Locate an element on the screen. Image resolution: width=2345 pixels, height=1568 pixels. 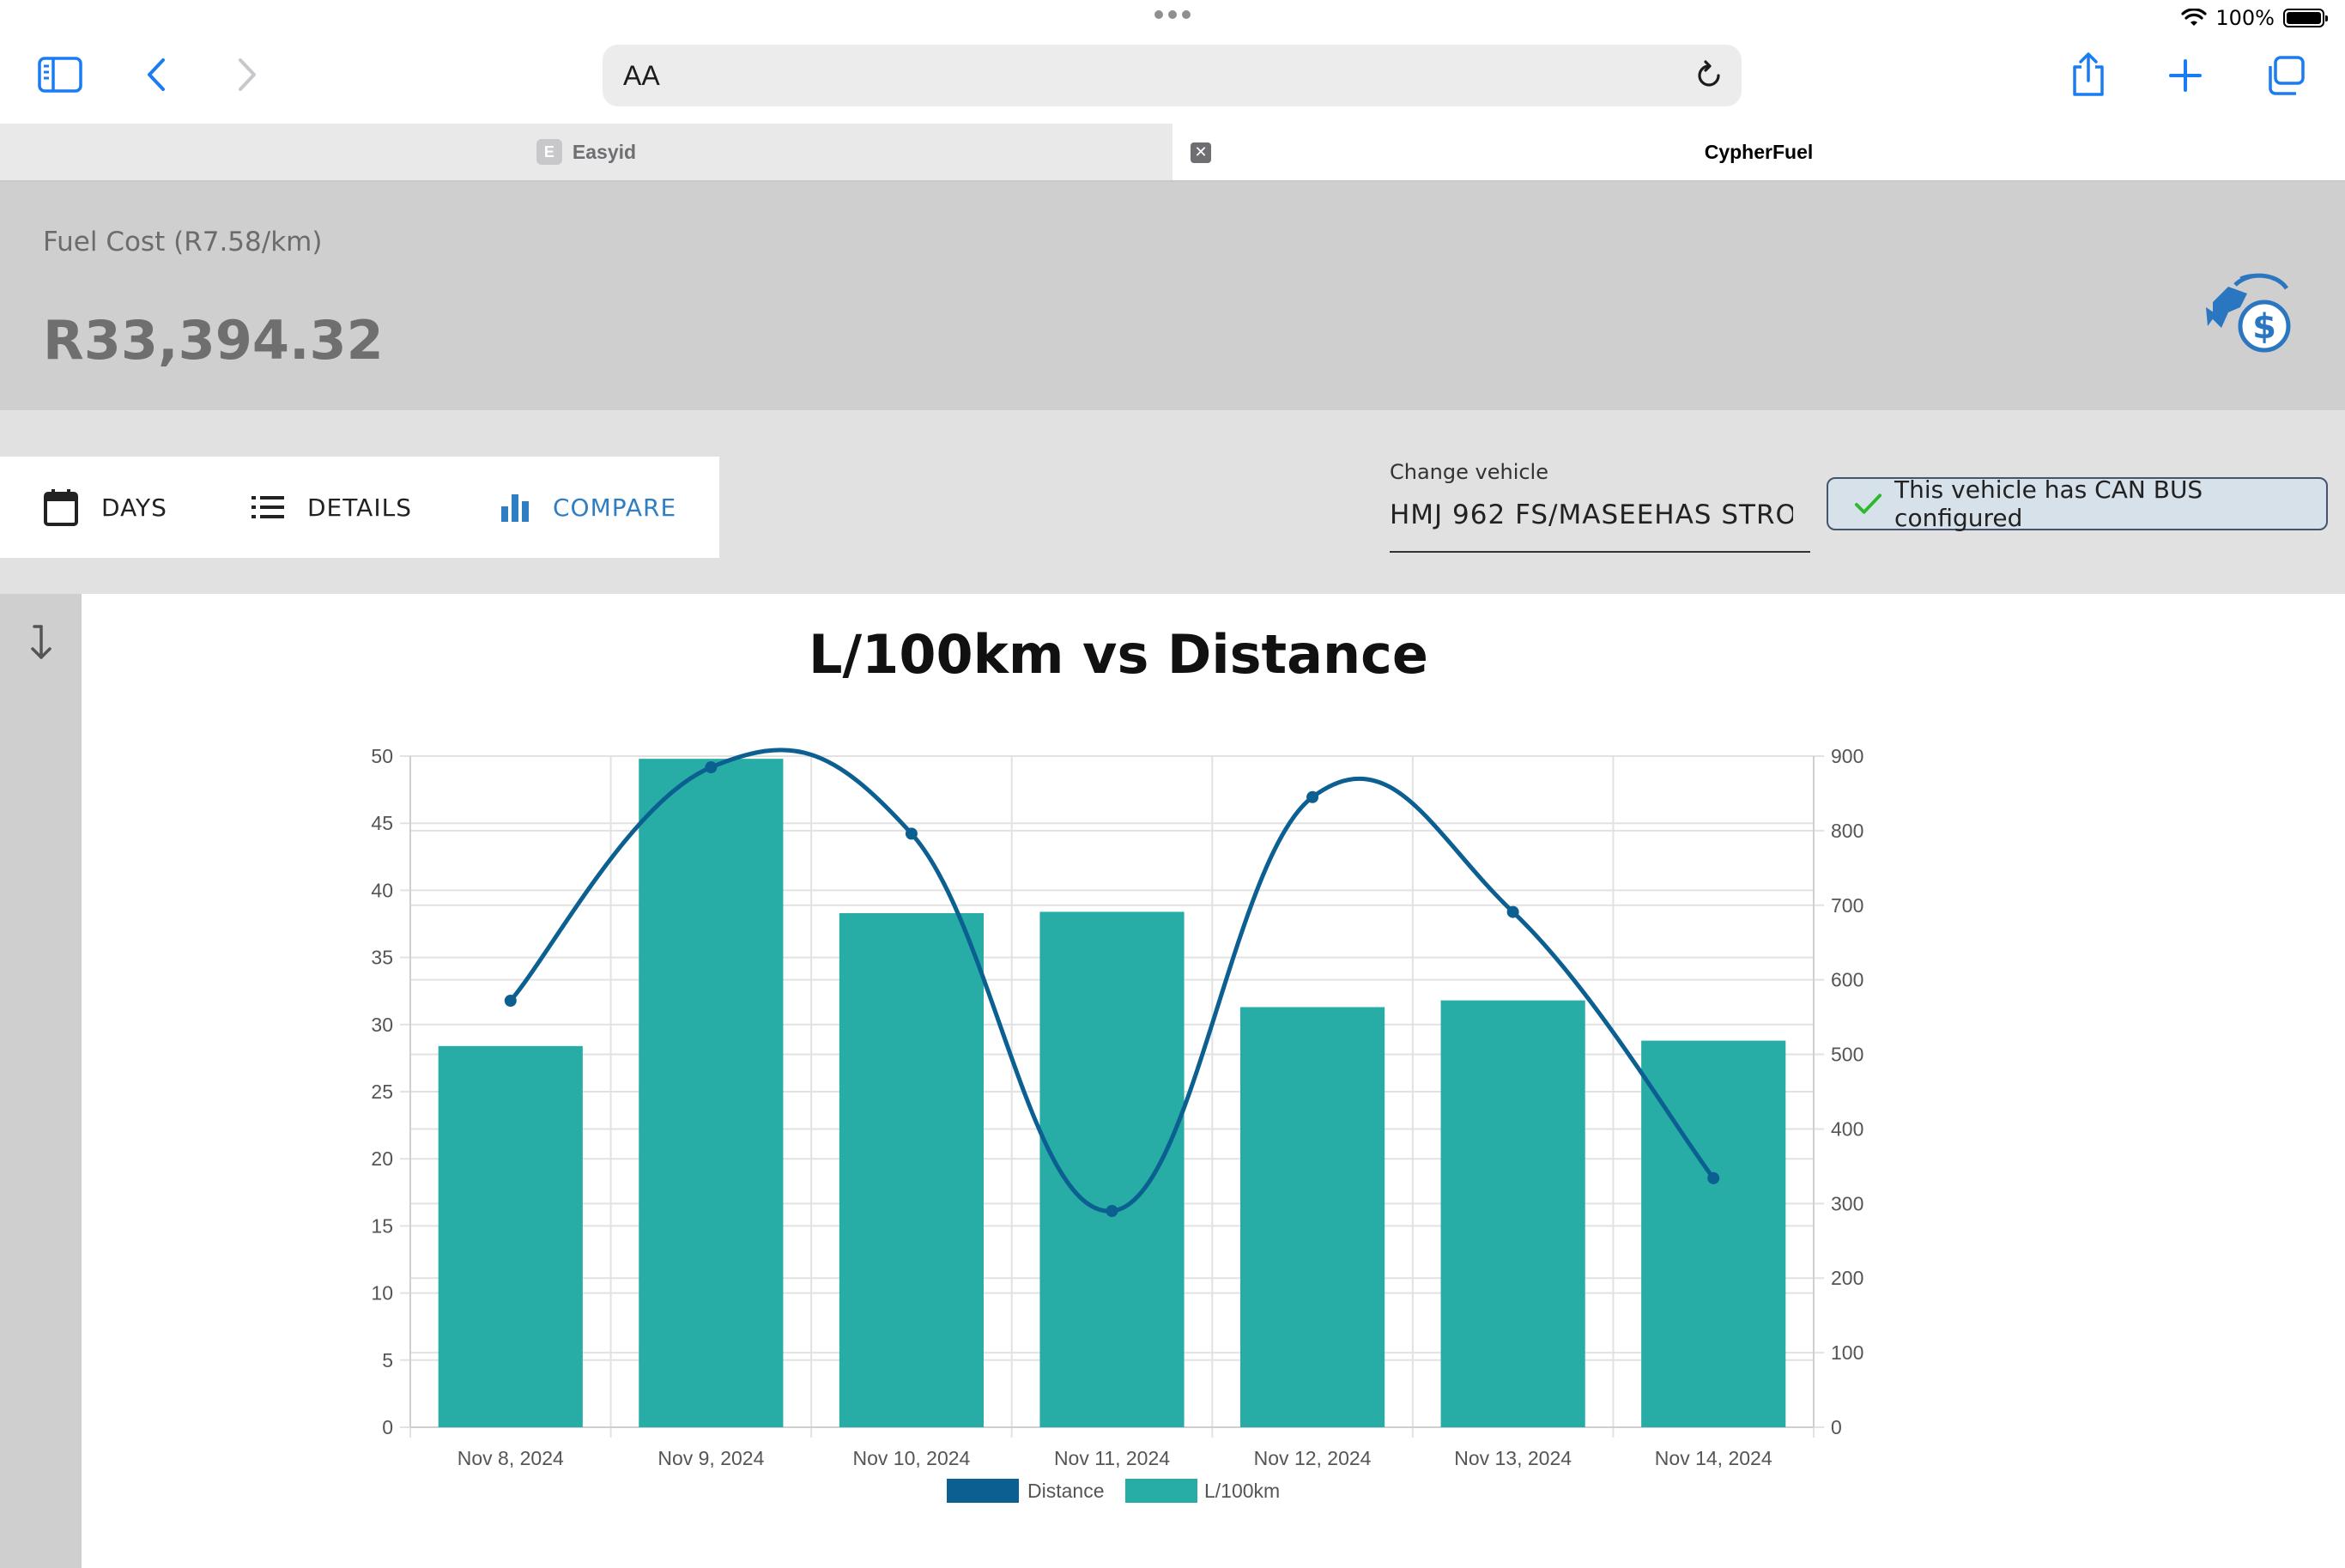
list-icon is located at coordinates (267, 507).